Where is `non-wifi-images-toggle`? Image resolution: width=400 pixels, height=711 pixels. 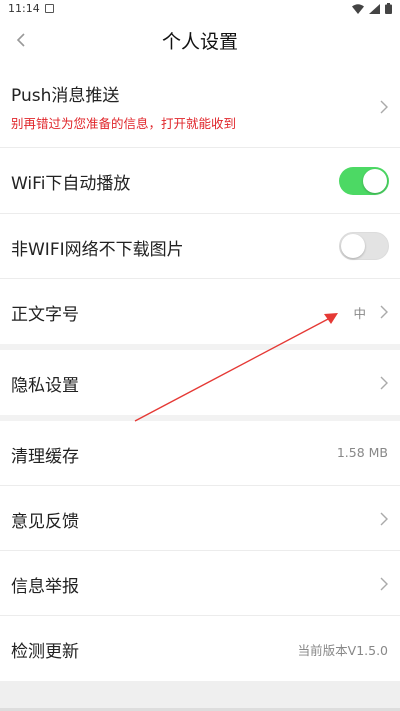
non-wifi-images-toggle is located at coordinates (364, 246).